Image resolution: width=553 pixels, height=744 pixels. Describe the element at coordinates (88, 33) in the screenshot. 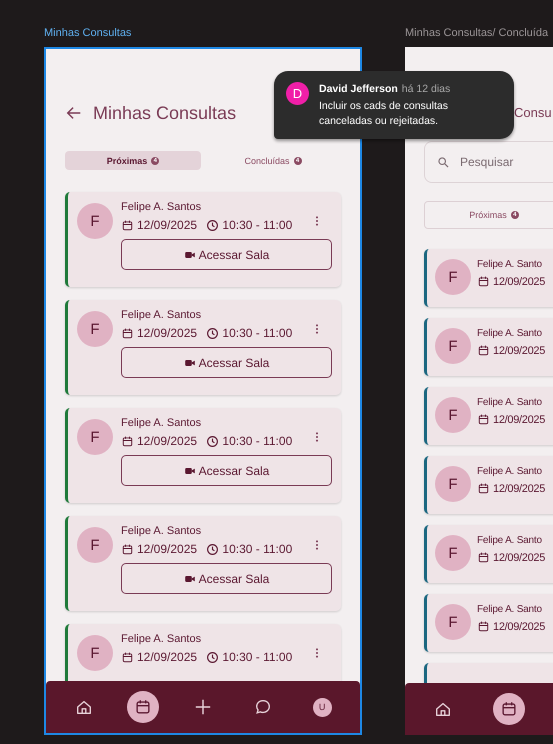

I see `frame-label: Minhas Consultas` at that location.